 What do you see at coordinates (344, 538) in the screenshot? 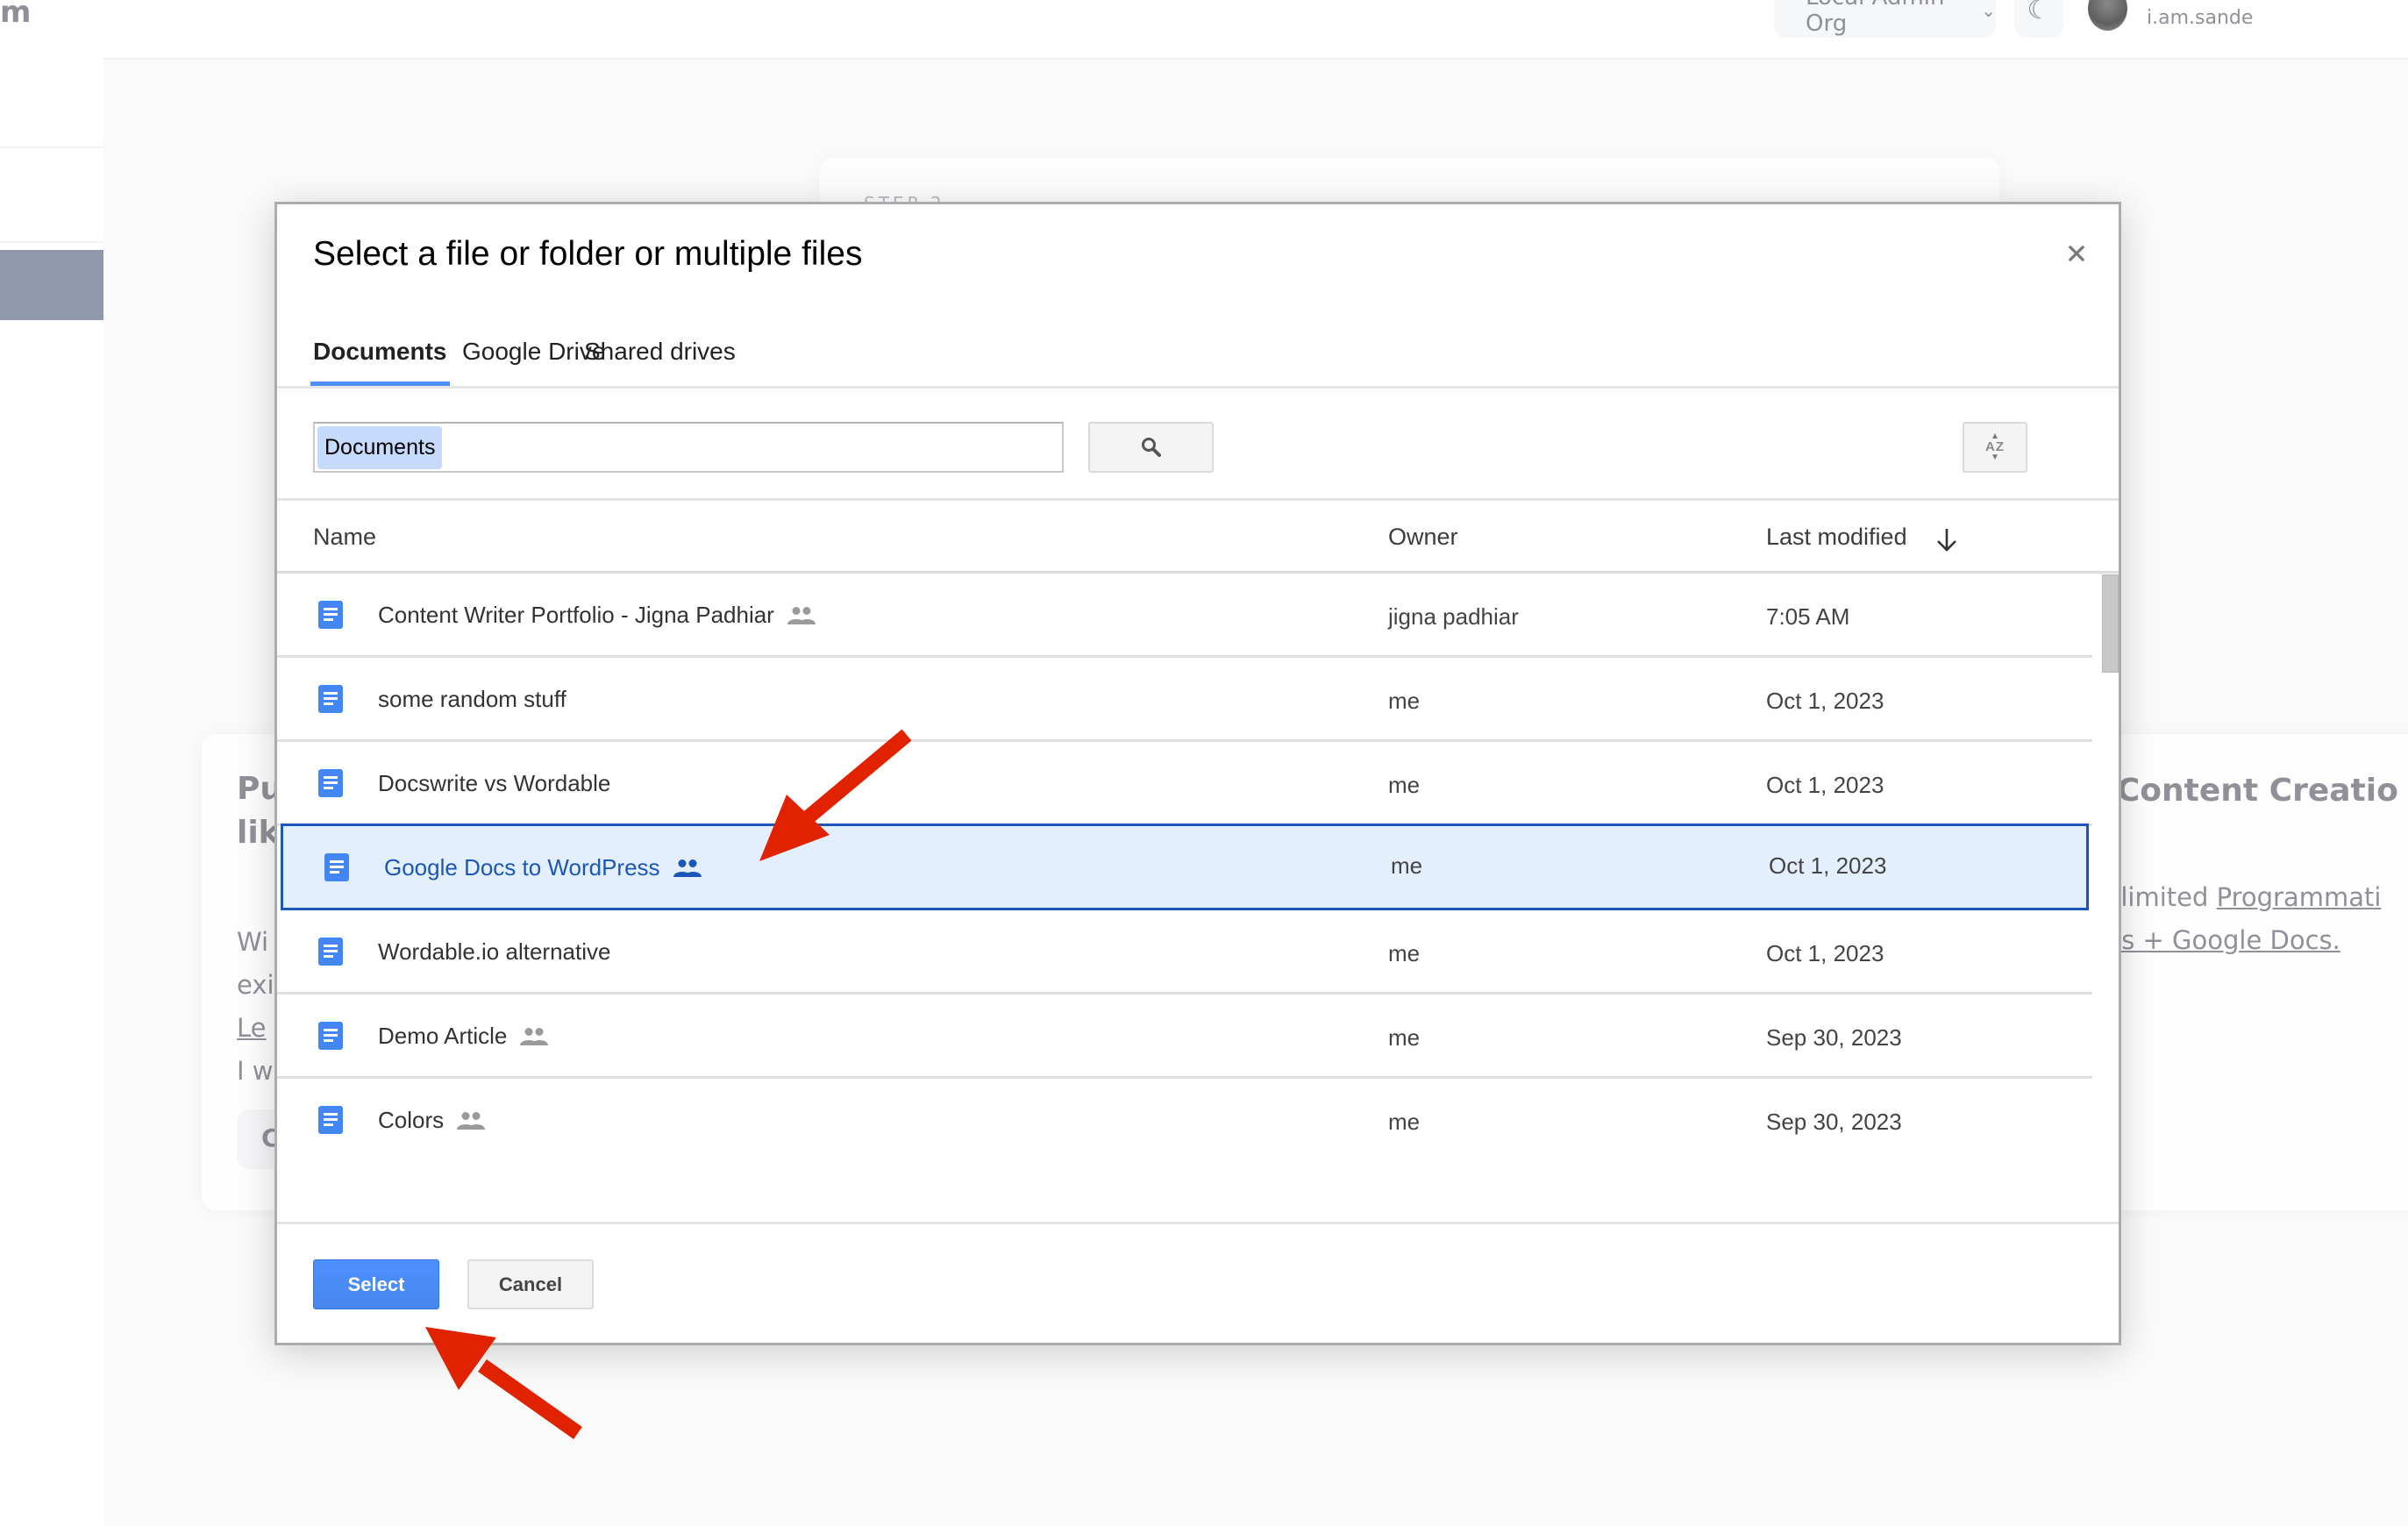
I see `column-header-name: Name` at bounding box center [344, 538].